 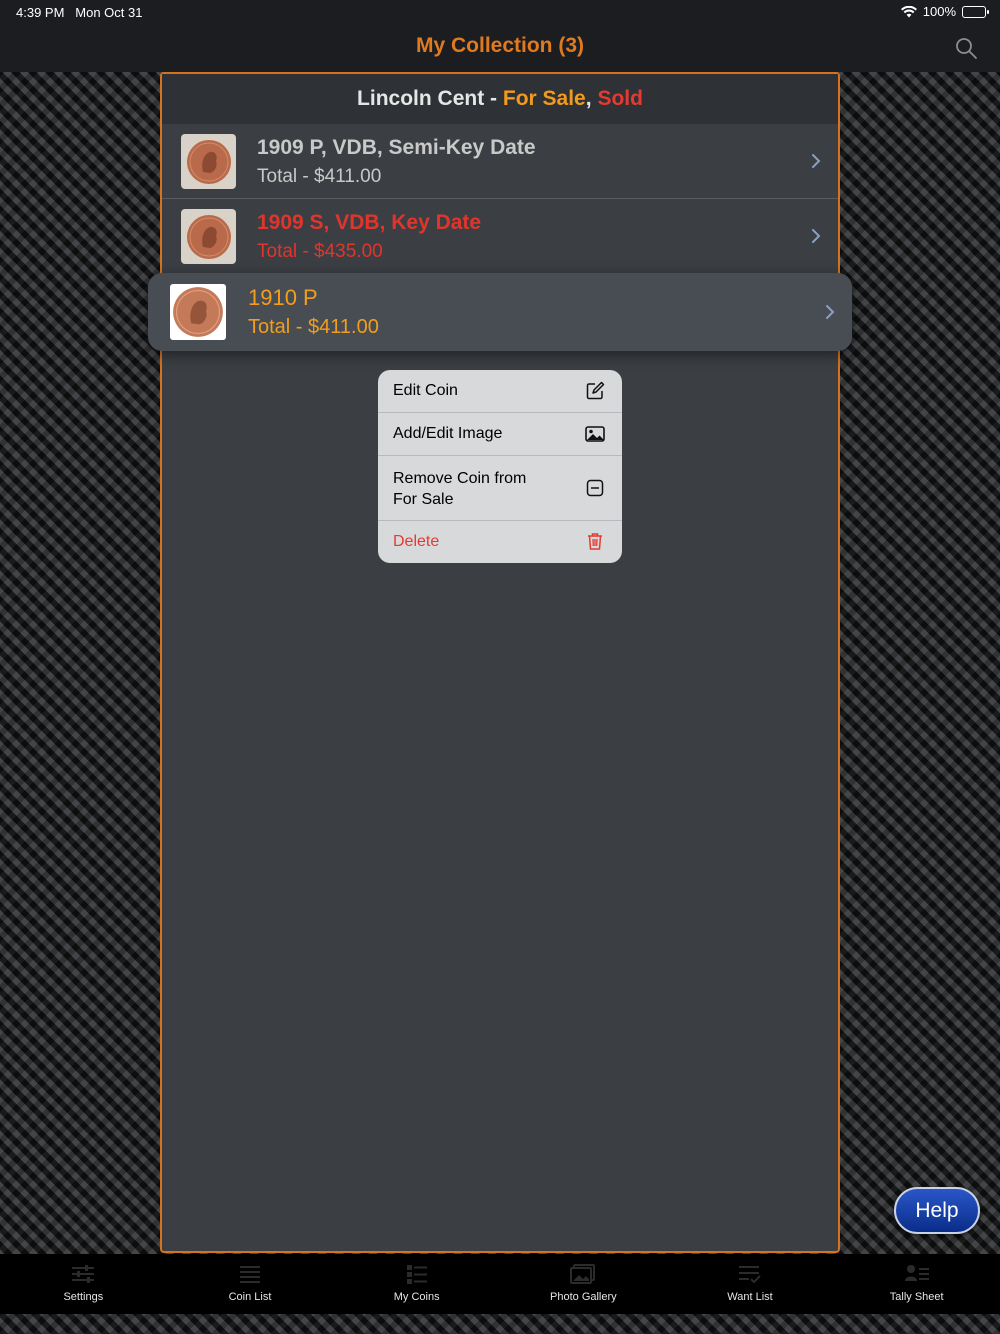 What do you see at coordinates (595, 434) in the screenshot?
I see `image-icon` at bounding box center [595, 434].